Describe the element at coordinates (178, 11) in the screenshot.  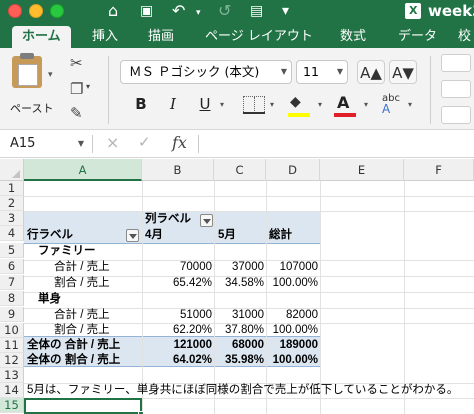
I see `undo-icon: ↶` at that location.